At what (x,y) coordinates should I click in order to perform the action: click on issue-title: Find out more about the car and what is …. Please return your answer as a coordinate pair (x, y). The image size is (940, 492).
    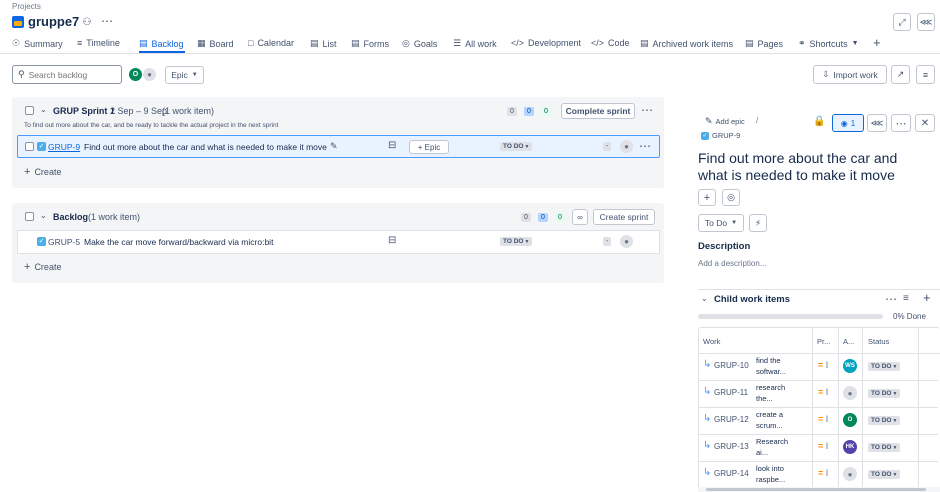
    Looking at the image, I should click on (813, 167).